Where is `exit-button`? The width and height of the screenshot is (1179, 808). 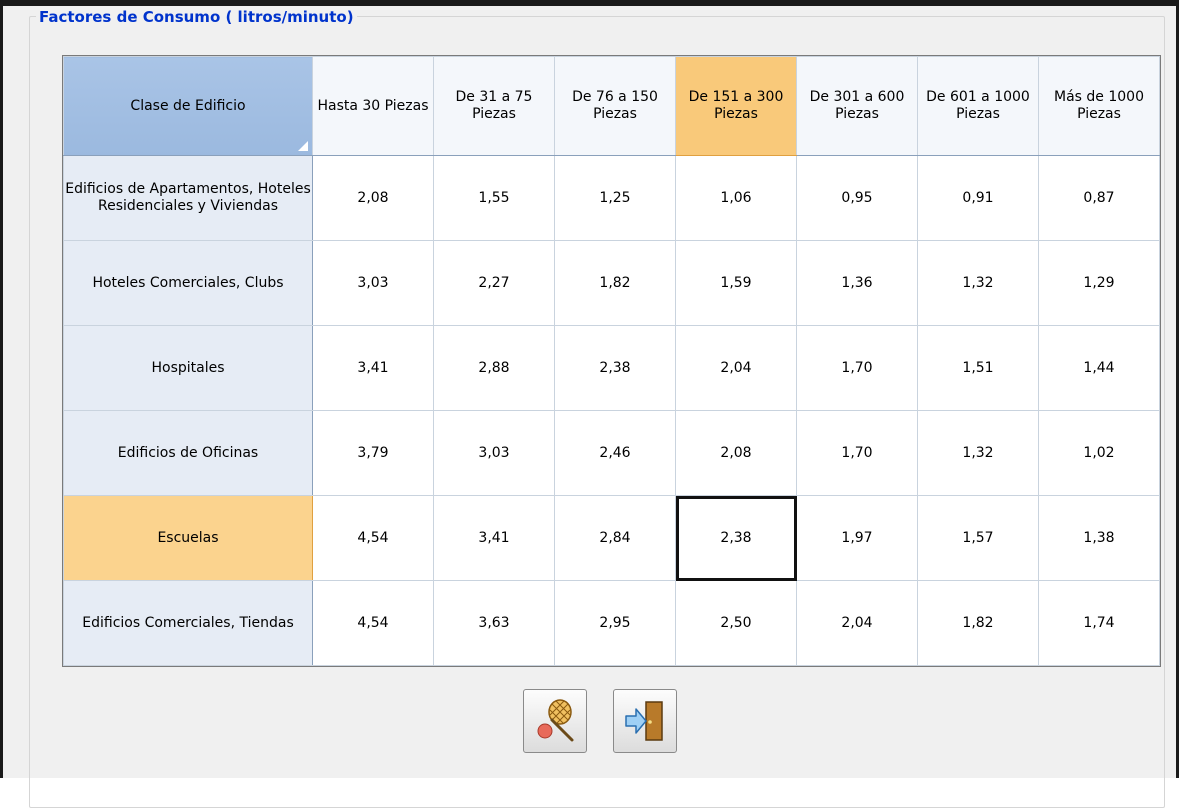 exit-button is located at coordinates (645, 721).